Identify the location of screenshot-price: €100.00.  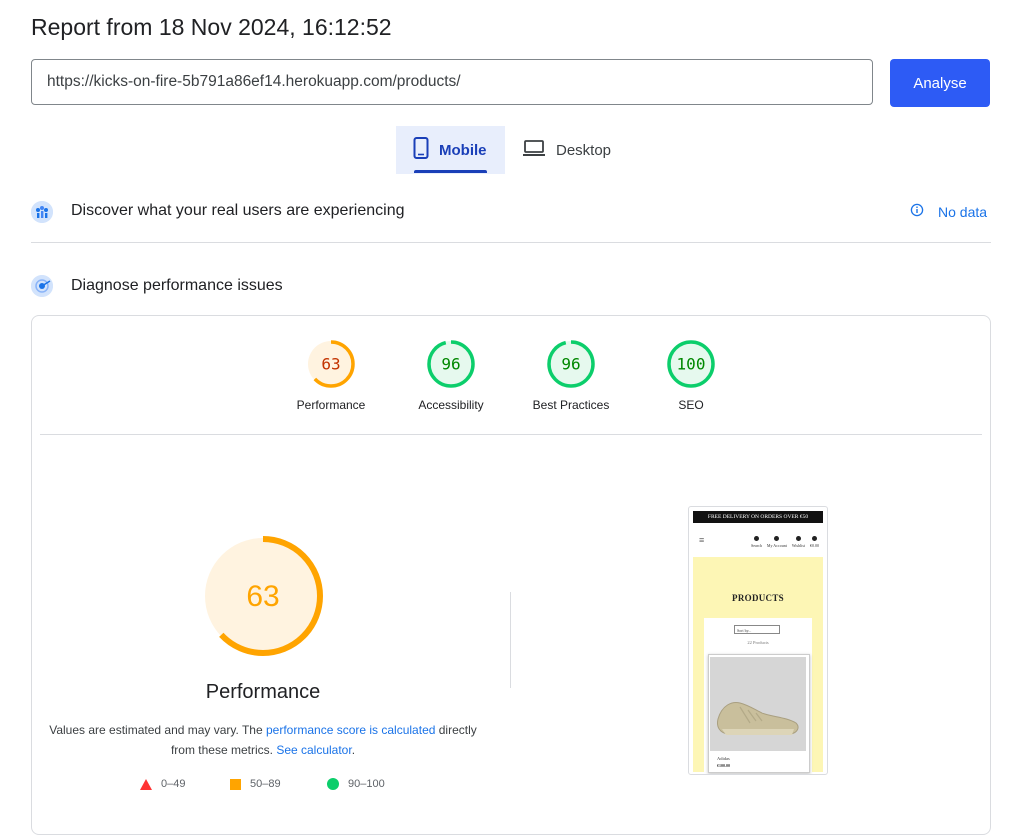
(723, 765).